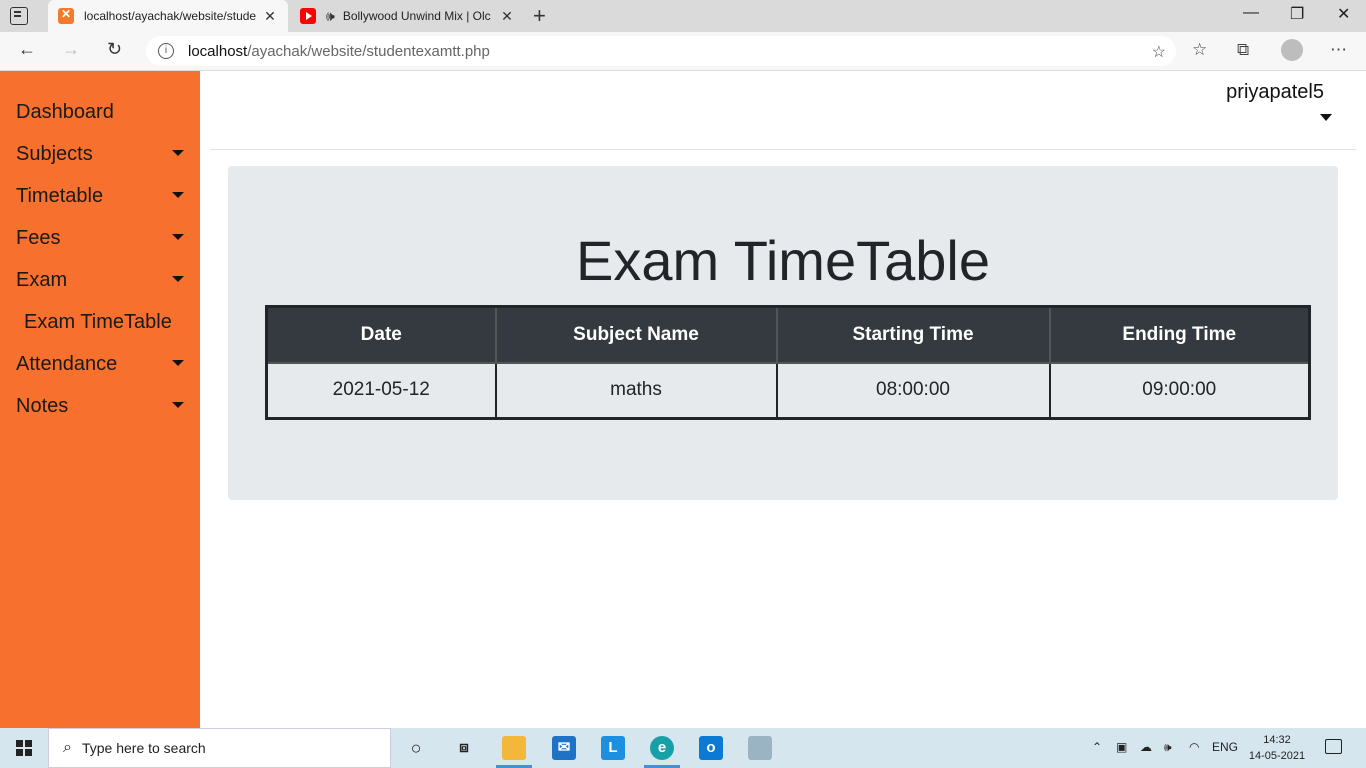 This screenshot has height=768, width=1366. What do you see at coordinates (1292, 50) in the screenshot?
I see `profile-avatar` at bounding box center [1292, 50].